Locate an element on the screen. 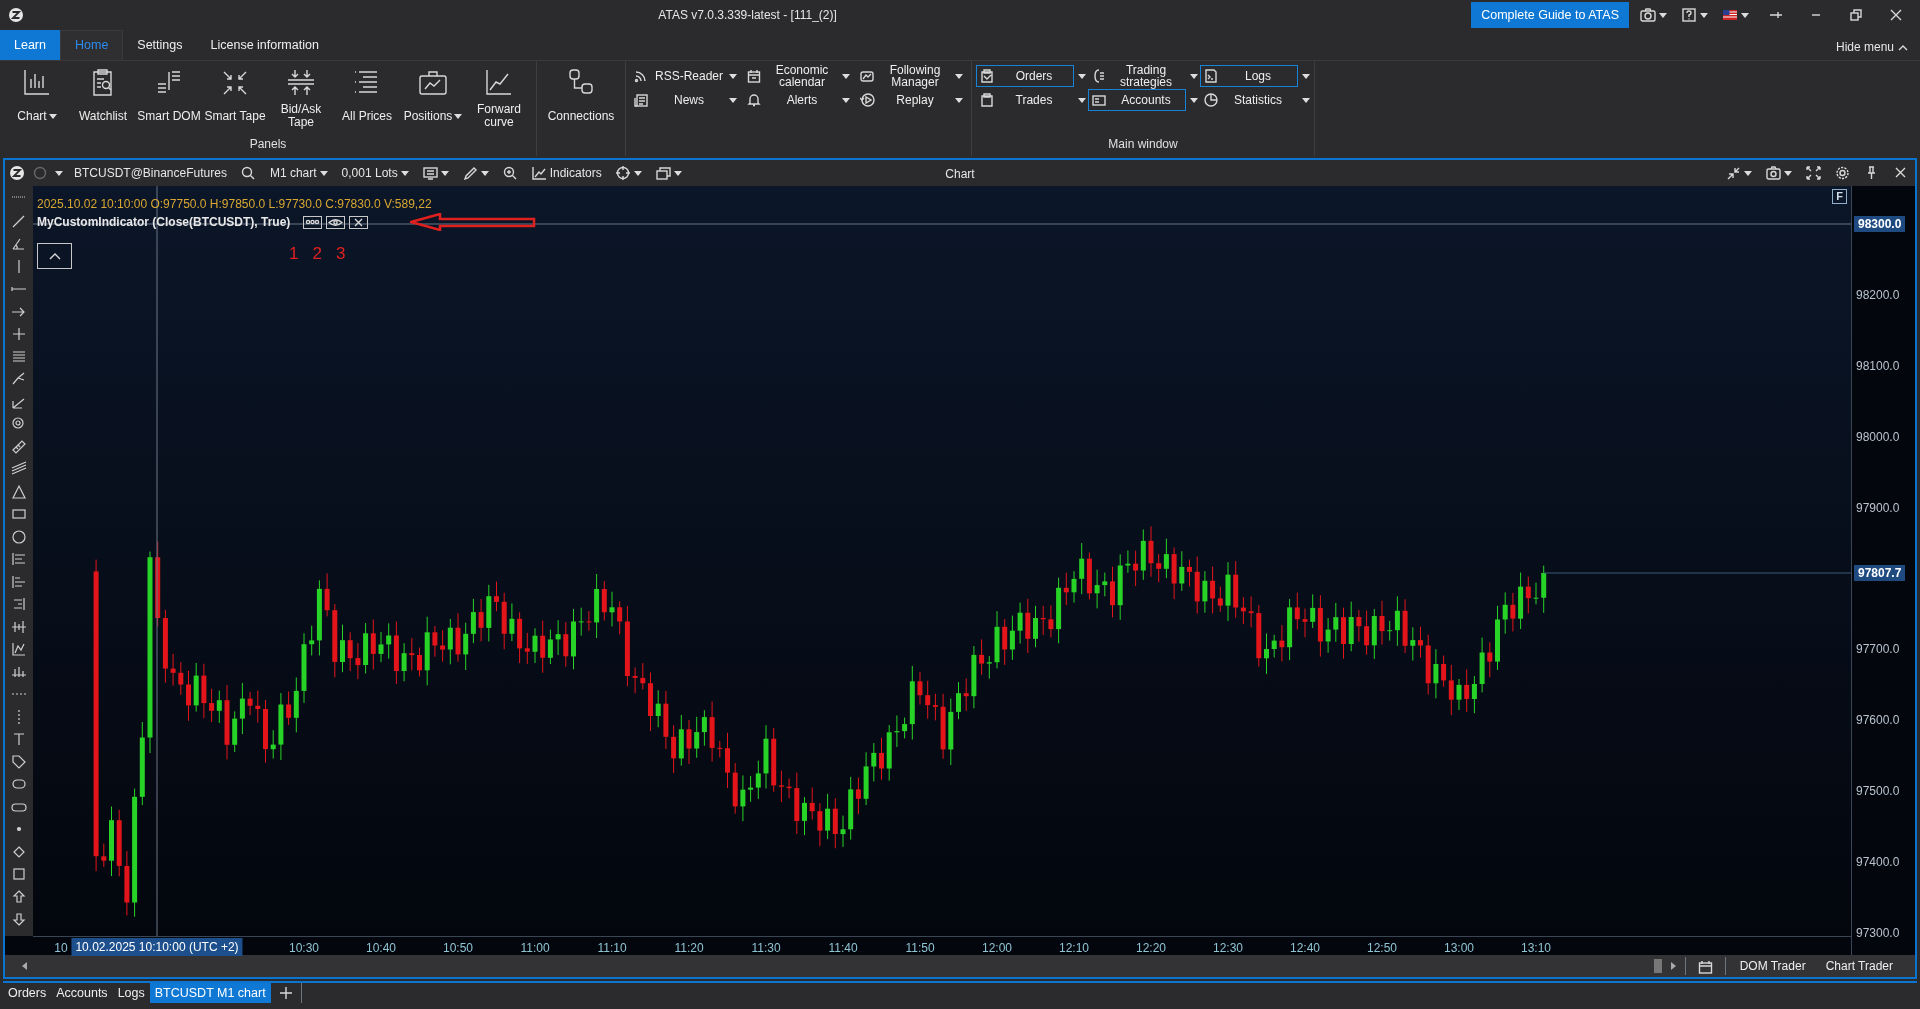 The image size is (1920, 1009). footer-button: DOM Trader is located at coordinates (1772, 966).